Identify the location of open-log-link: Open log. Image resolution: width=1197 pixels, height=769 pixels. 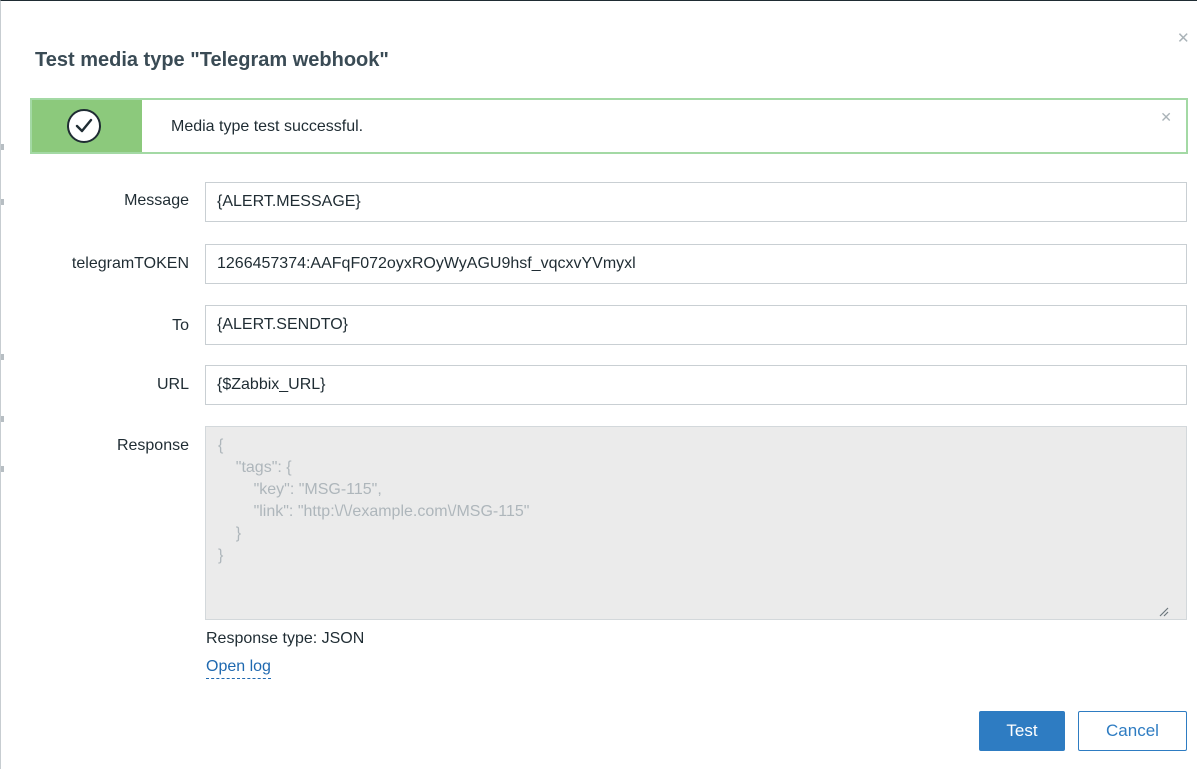
(238, 667).